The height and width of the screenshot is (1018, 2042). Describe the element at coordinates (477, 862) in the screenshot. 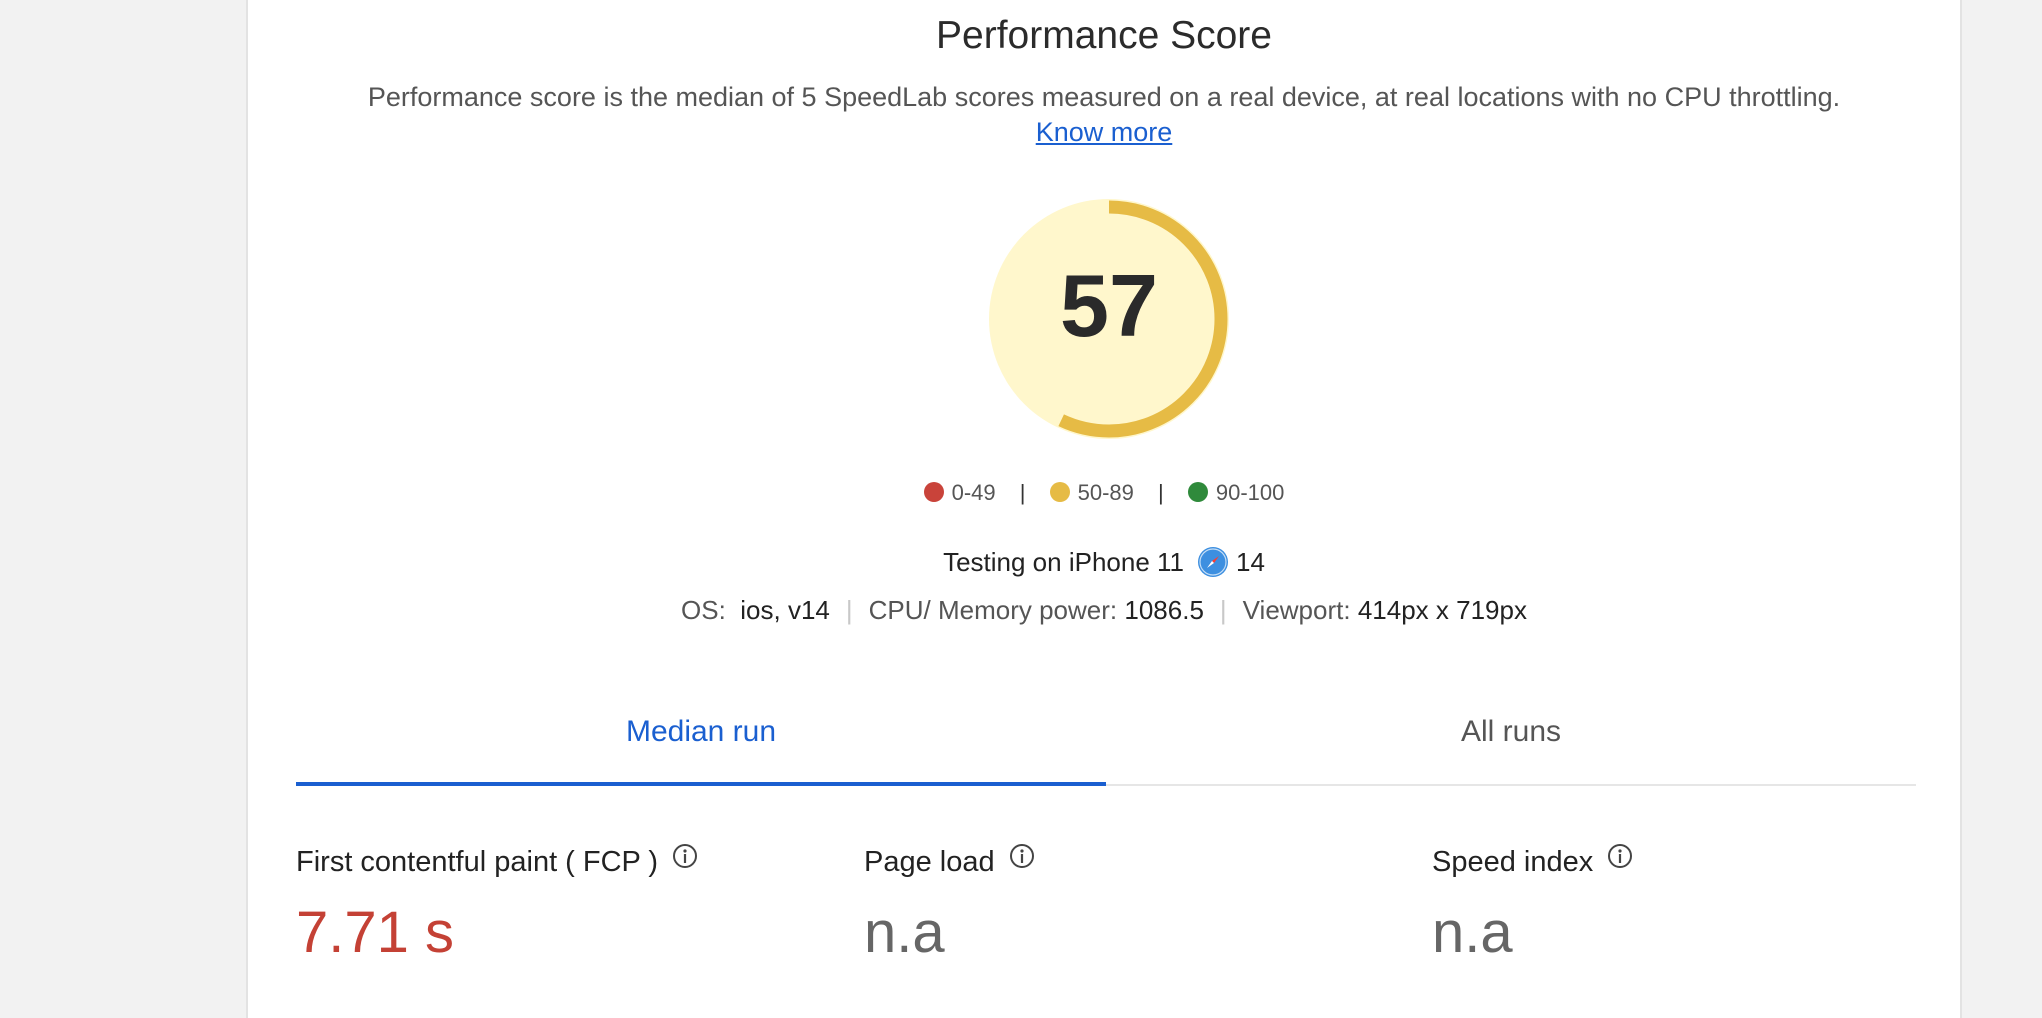

I see `metric-label: First contentful paint ( FCP )` at that location.